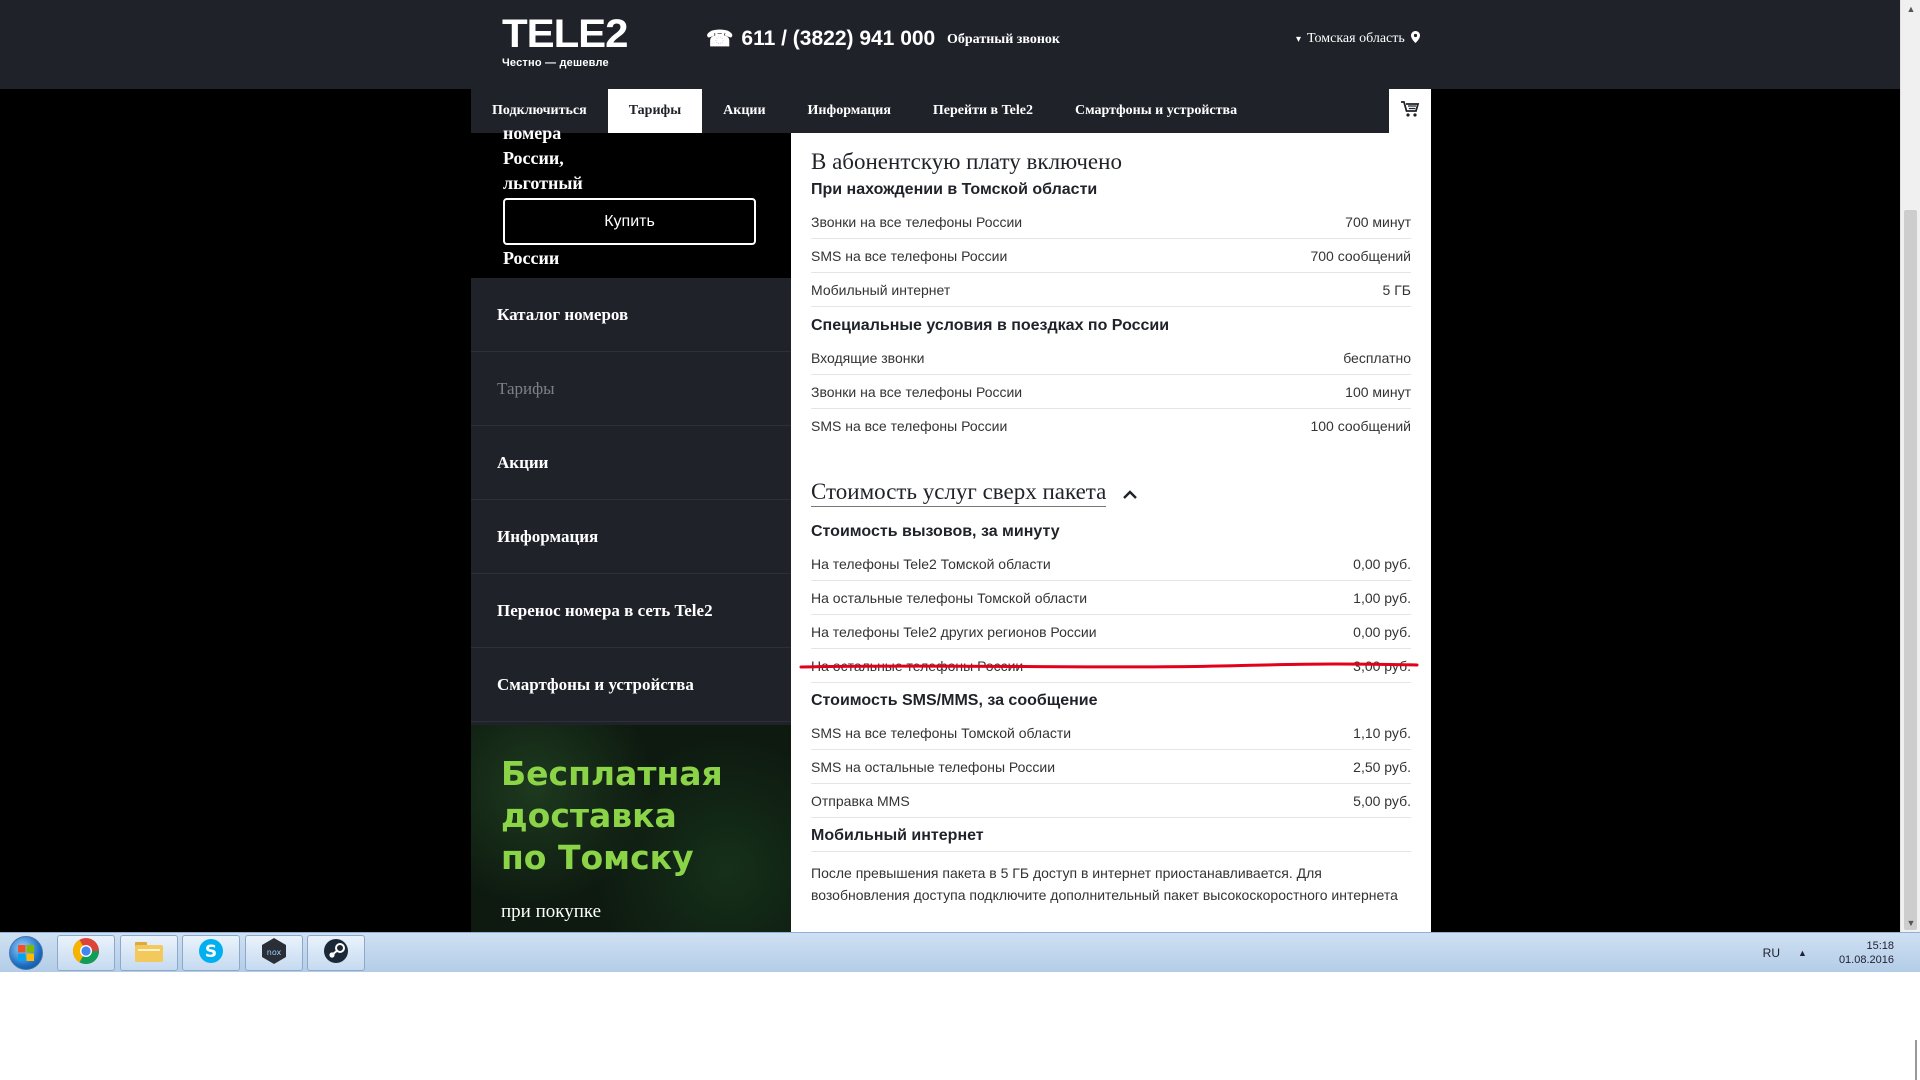  I want to click on scroll-down-icon: ▼, so click(1910, 923).